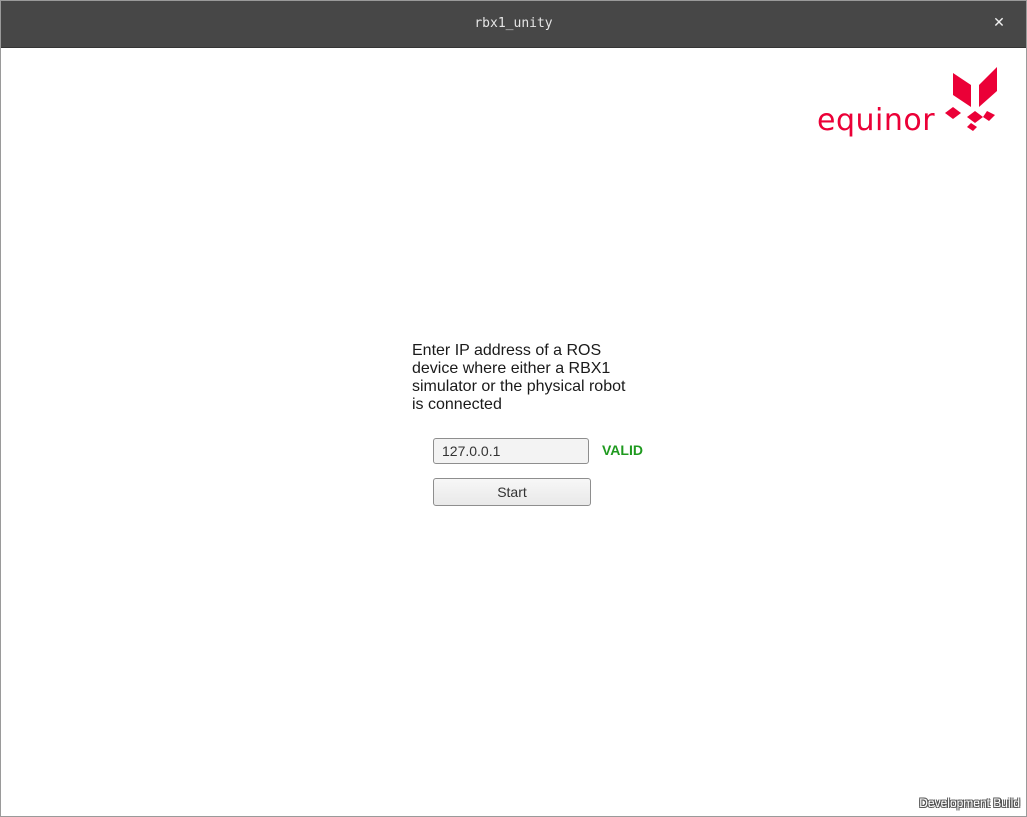 The height and width of the screenshot is (817, 1027). I want to click on ip-address-input, so click(511, 451).